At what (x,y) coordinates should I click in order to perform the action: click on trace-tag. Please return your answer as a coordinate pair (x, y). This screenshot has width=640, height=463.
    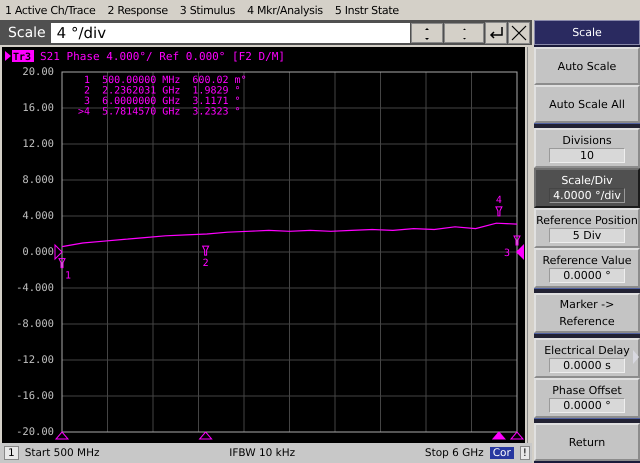
    Looking at the image, I should click on (19, 56).